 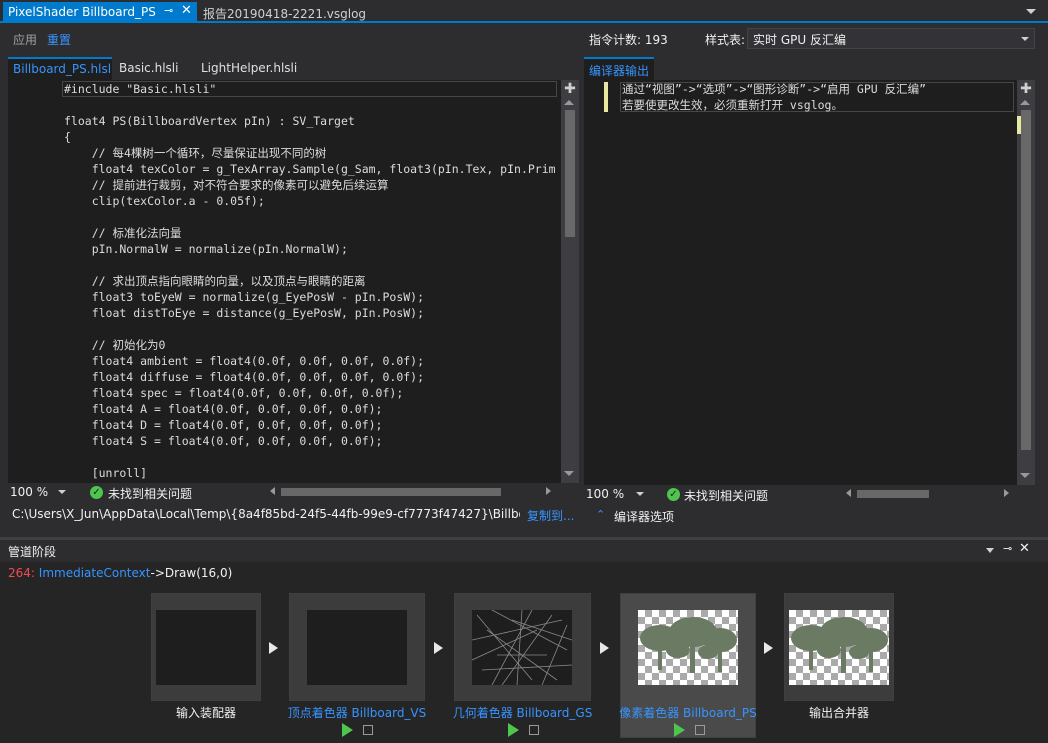 What do you see at coordinates (19, 573) in the screenshot?
I see `event-number: 264` at bounding box center [19, 573].